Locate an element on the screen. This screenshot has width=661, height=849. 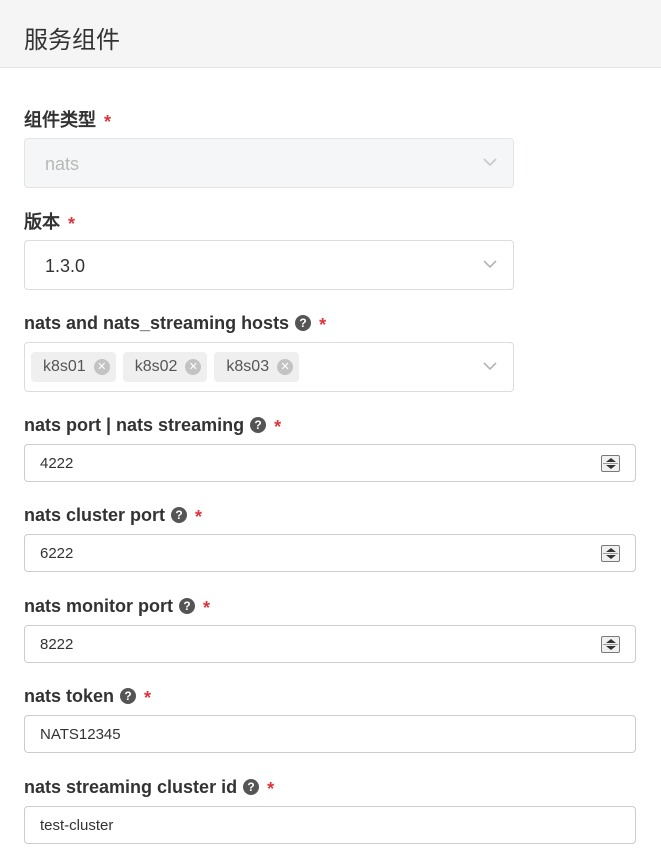
hosts-label-text: nats and nats_streaming hosts is located at coordinates (157, 323).